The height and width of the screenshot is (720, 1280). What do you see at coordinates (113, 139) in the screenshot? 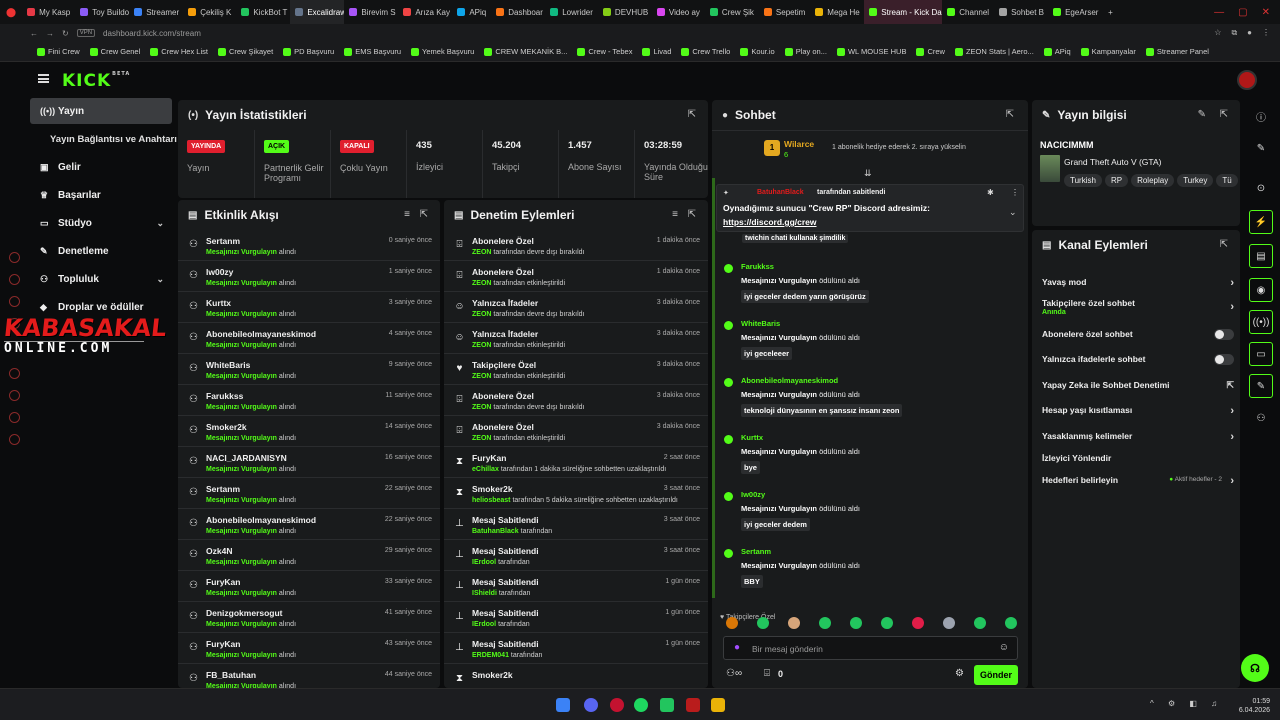
I see `sidebar-item-baglanti: Yayın Bağlantısı ve Anahtarı` at bounding box center [113, 139].